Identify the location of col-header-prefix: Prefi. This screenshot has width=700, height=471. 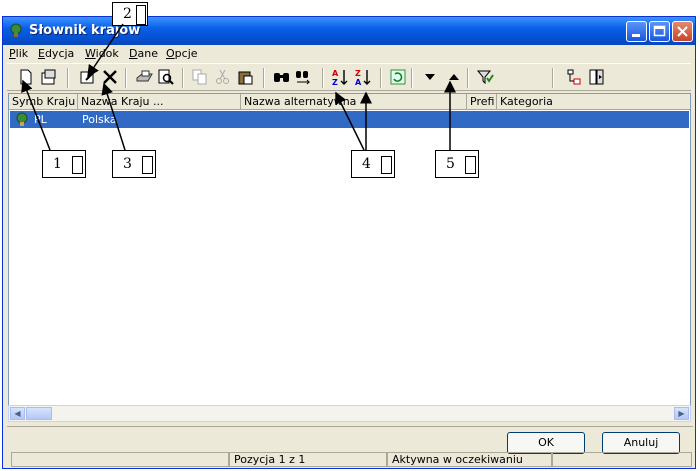
(482, 102).